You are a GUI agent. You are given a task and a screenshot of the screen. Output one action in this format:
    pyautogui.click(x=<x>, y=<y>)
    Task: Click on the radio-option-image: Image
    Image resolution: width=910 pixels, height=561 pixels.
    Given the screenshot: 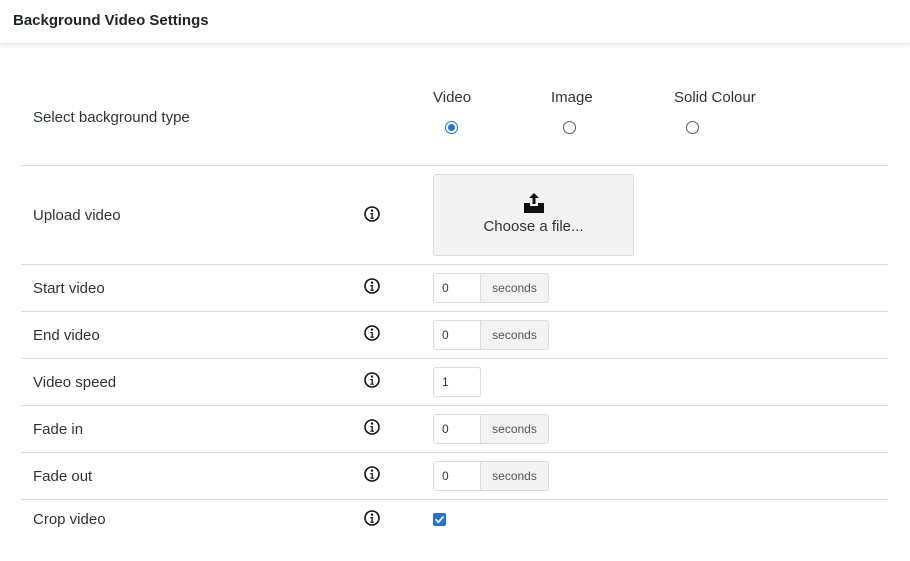 What is the action you would take?
    pyautogui.click(x=572, y=102)
    